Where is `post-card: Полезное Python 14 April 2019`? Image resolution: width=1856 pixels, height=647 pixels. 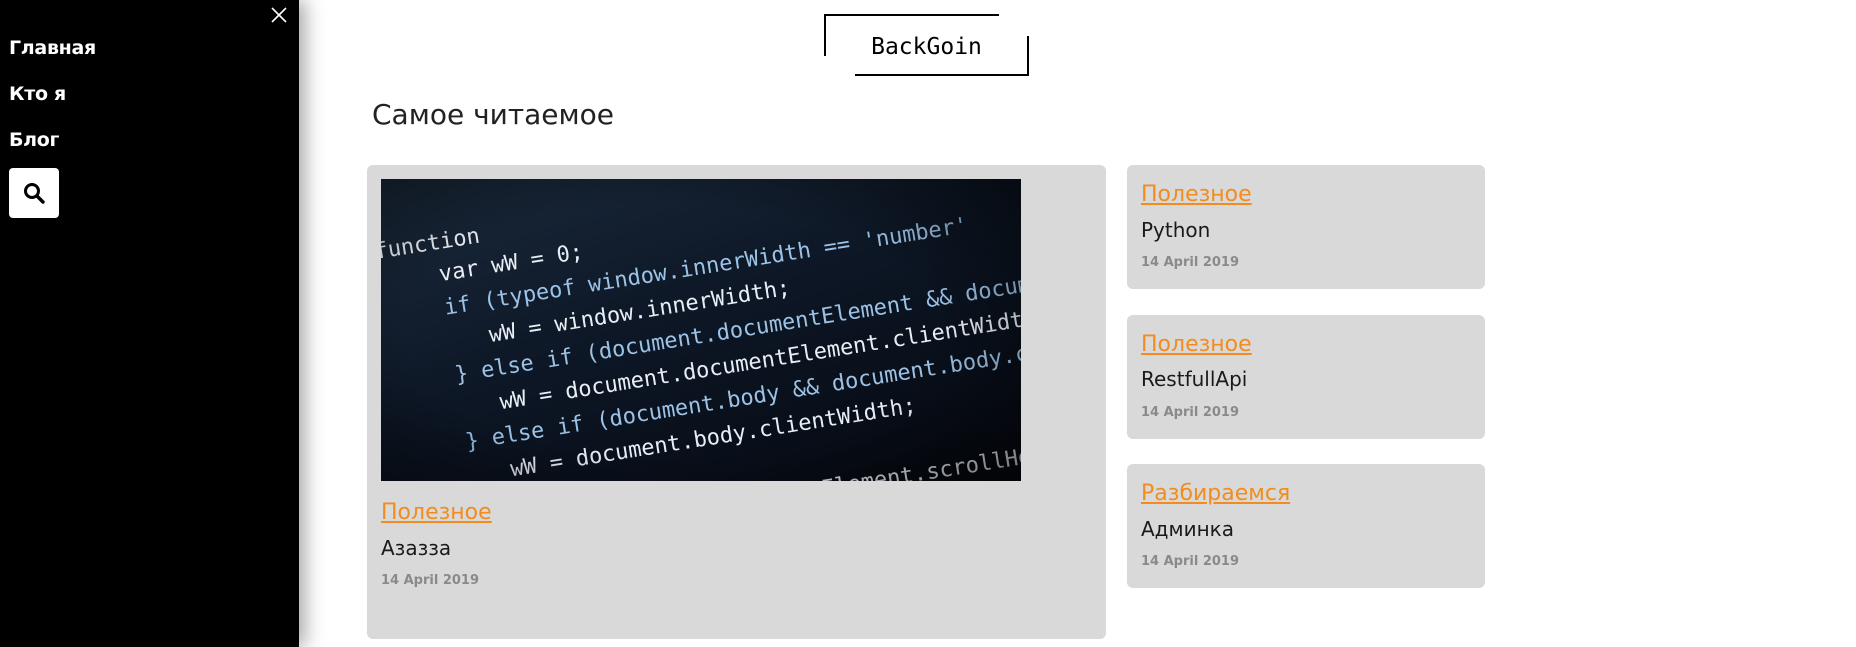
post-card: Полезное Python 14 April 2019 is located at coordinates (1306, 227).